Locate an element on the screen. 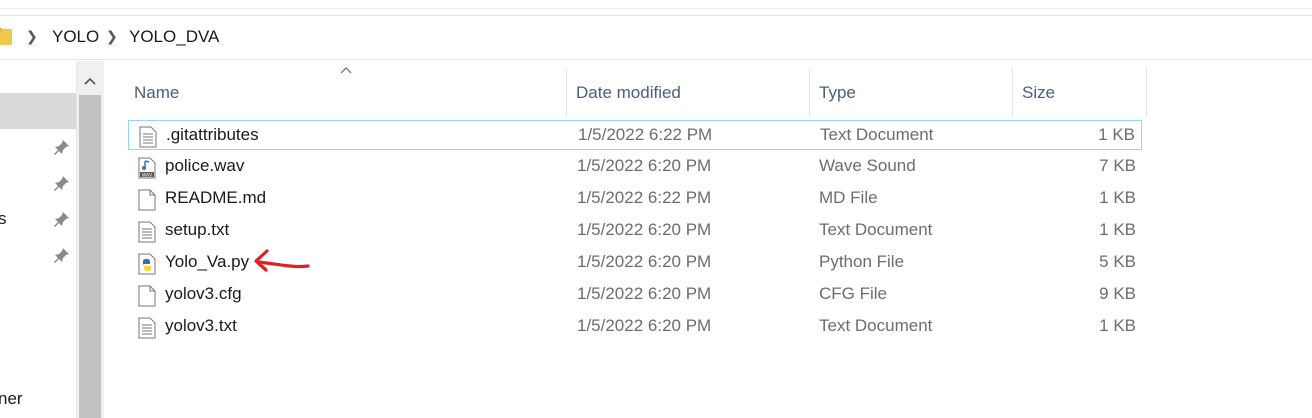  python-file-icon is located at coordinates (147, 264).